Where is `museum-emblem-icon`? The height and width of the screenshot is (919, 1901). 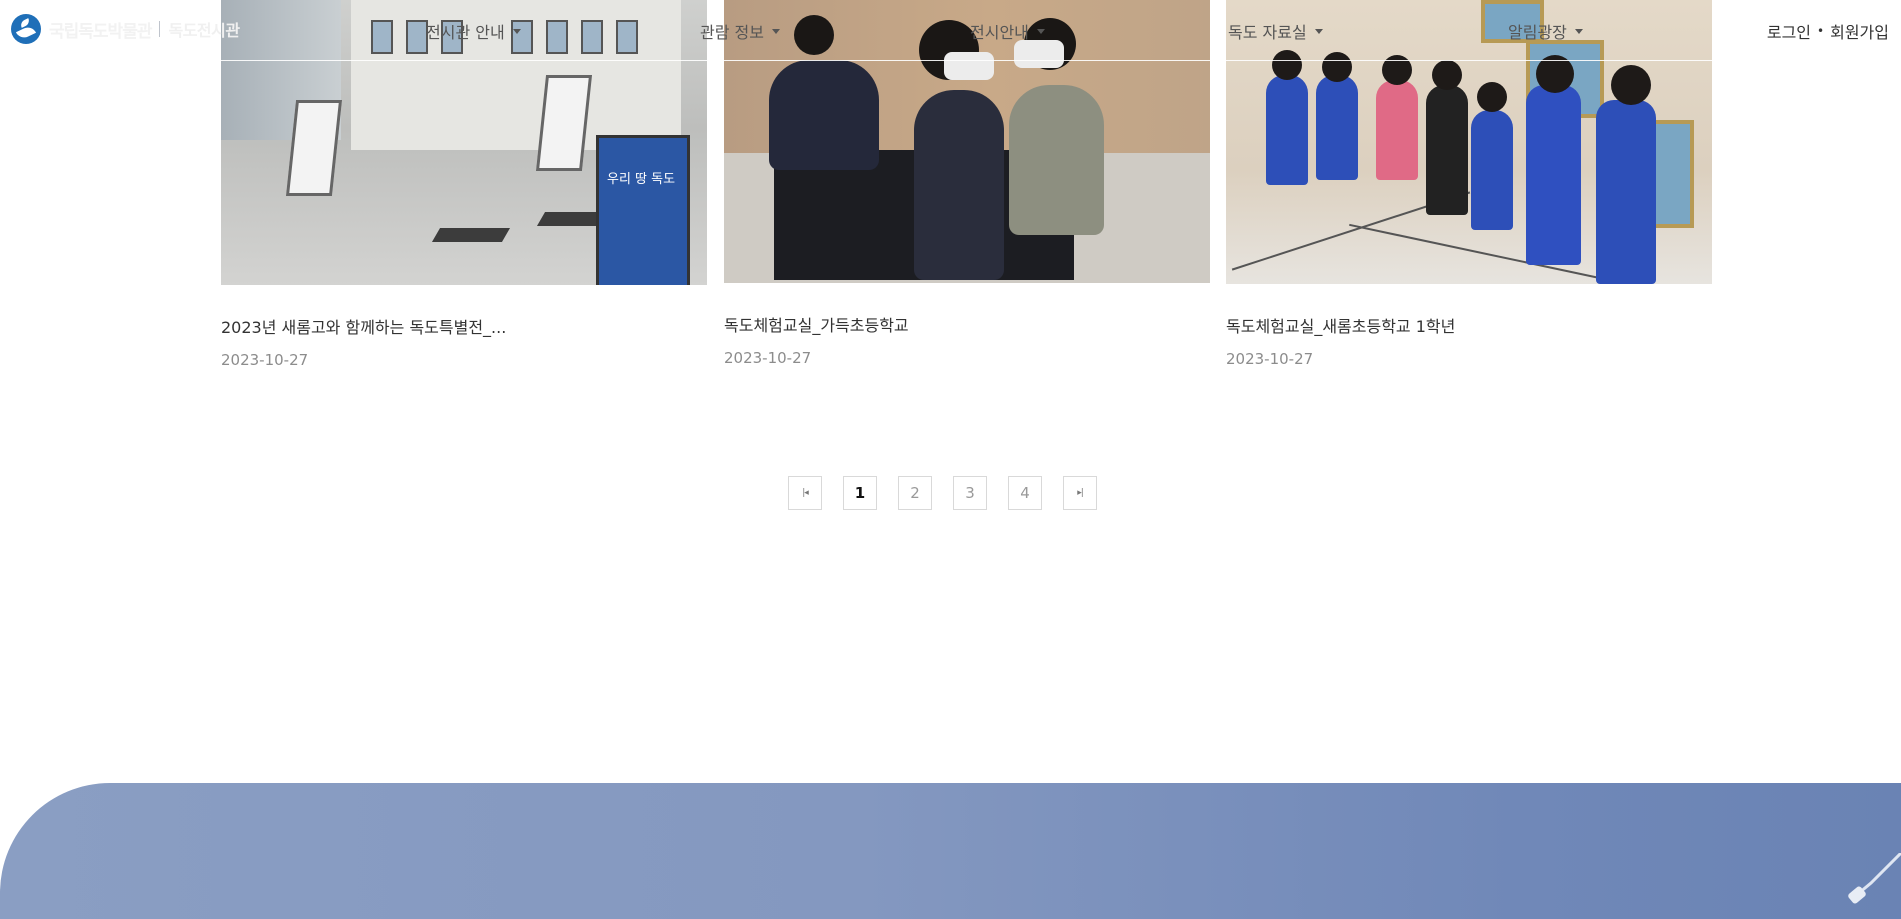
museum-emblem-icon is located at coordinates (26, 29).